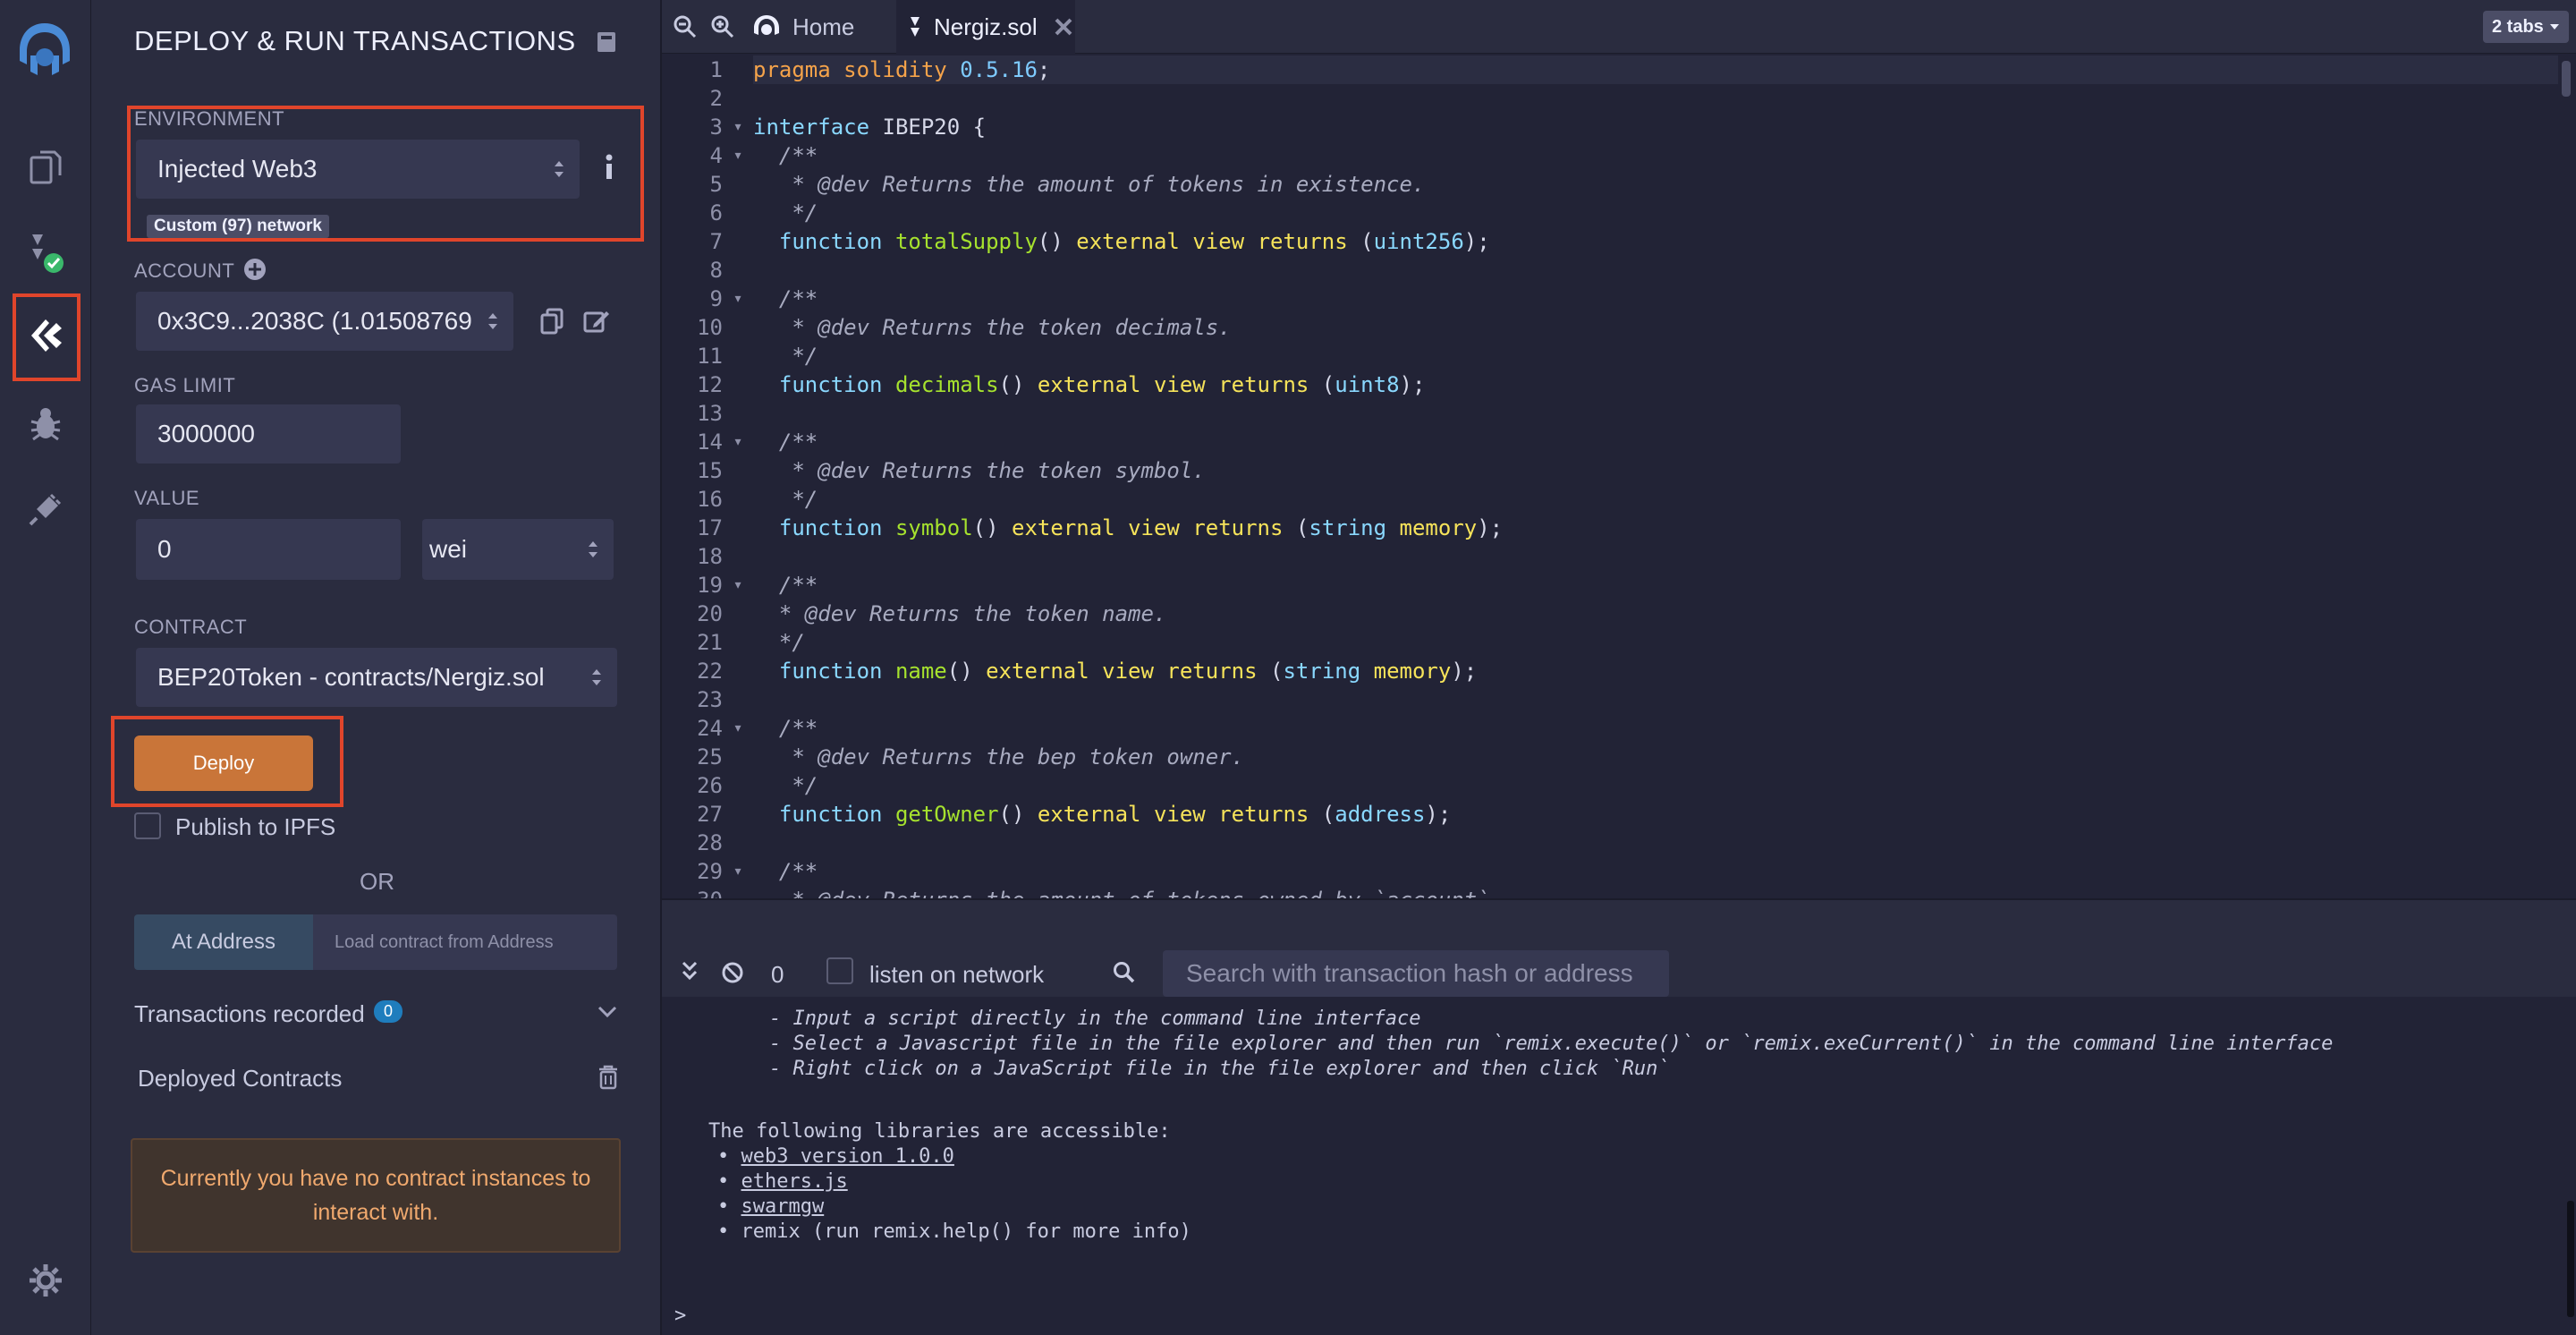 This screenshot has width=2576, height=1335. I want to click on code-line: 19 ▾ /**, so click(740, 585).